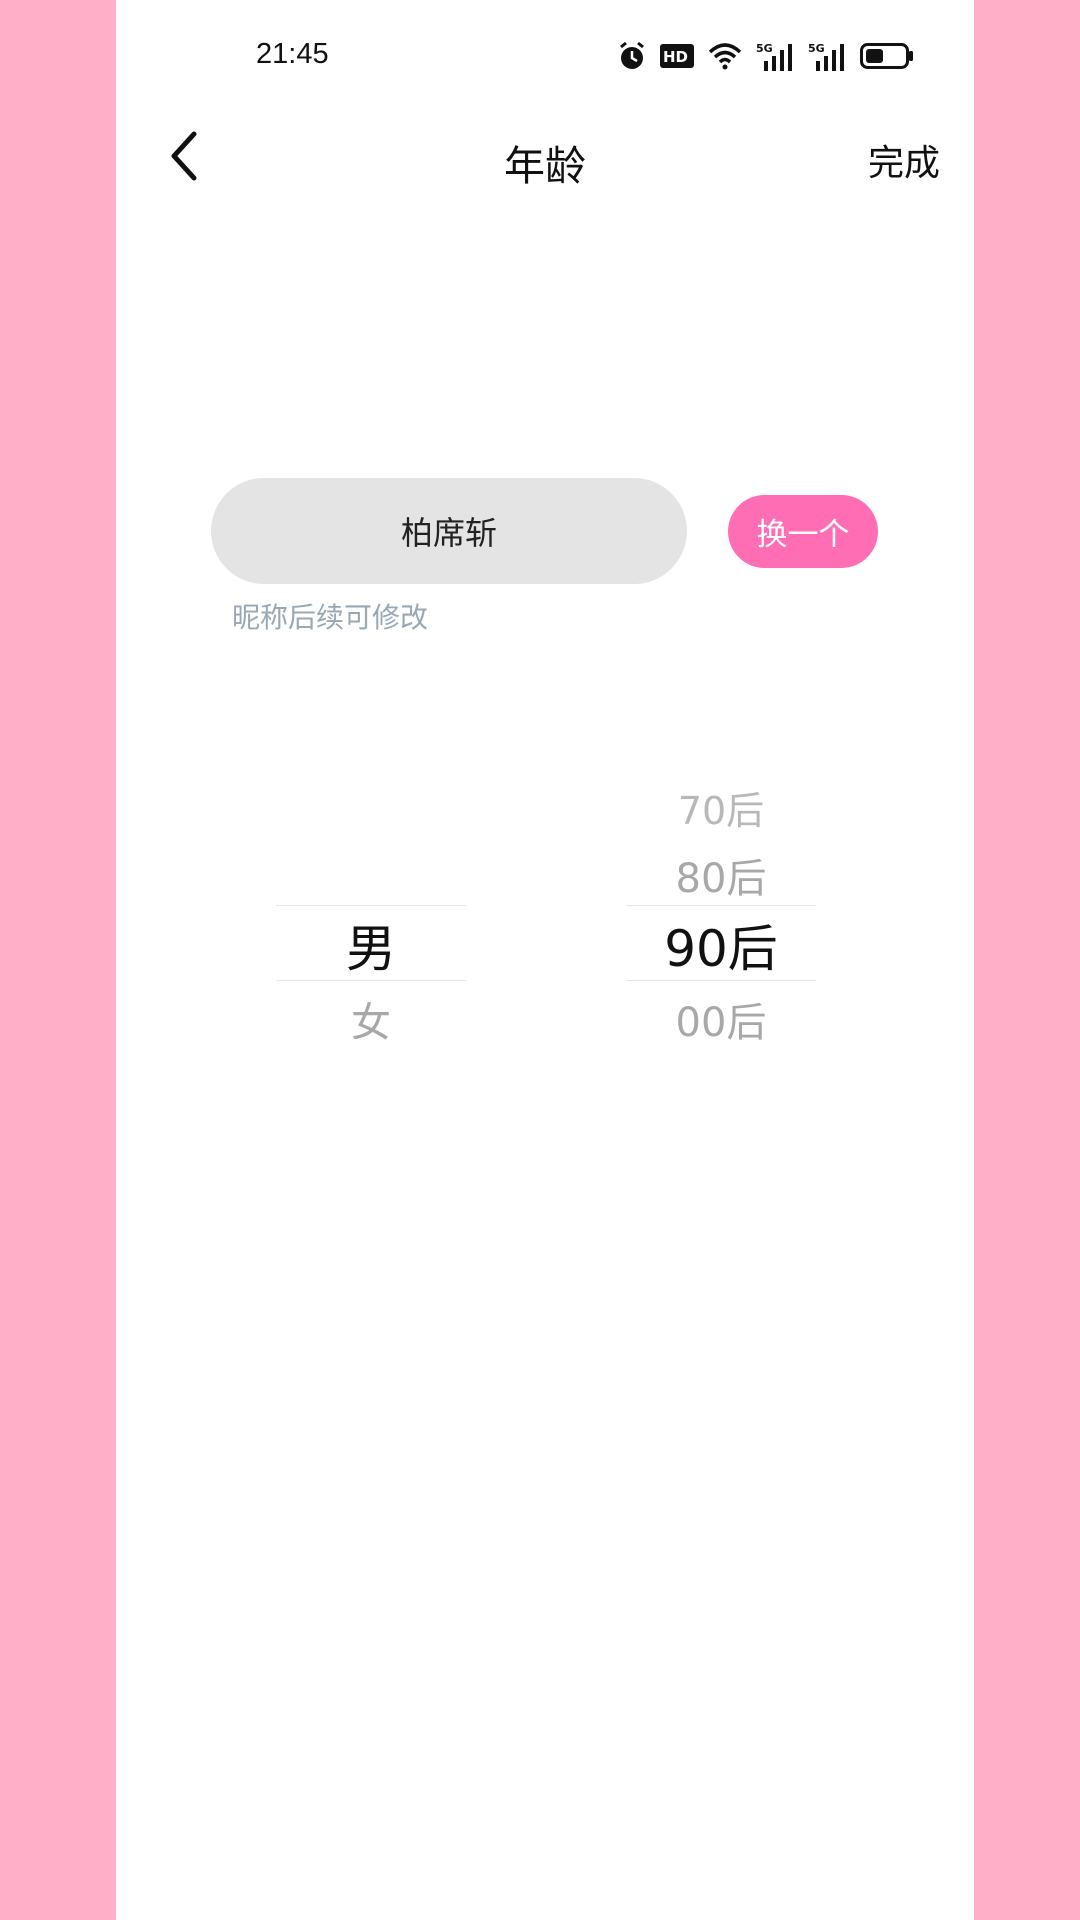  What do you see at coordinates (721, 1019) in the screenshot?
I see `age-option: 00后` at bounding box center [721, 1019].